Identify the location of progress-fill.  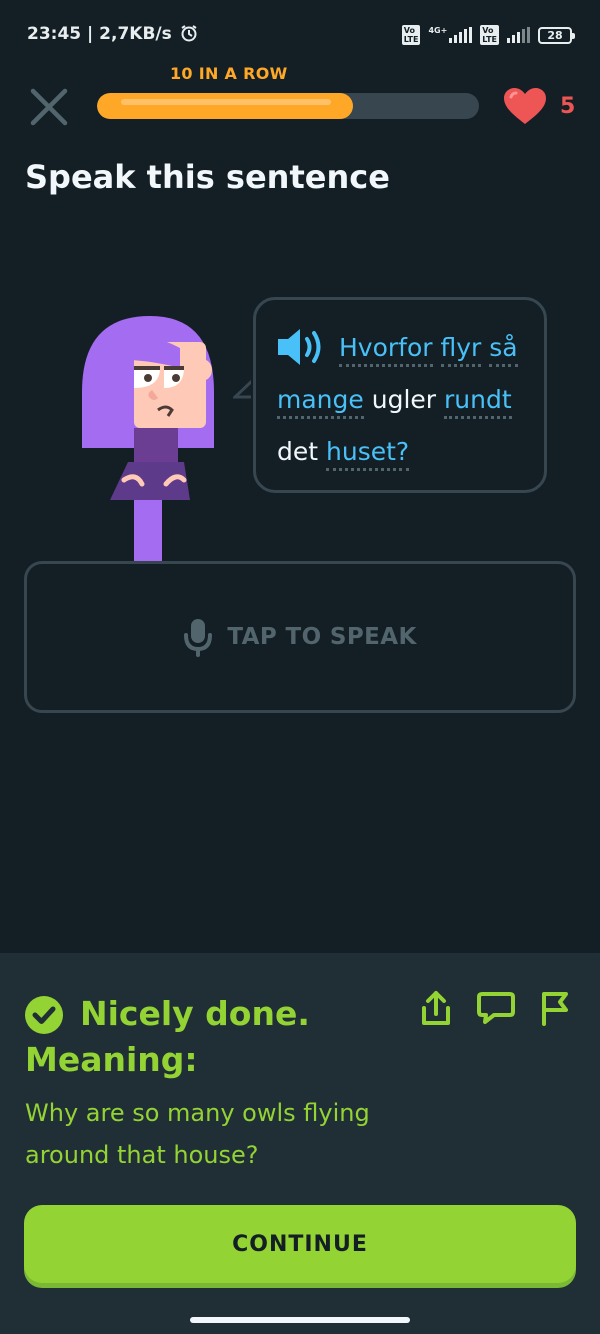
(225, 106).